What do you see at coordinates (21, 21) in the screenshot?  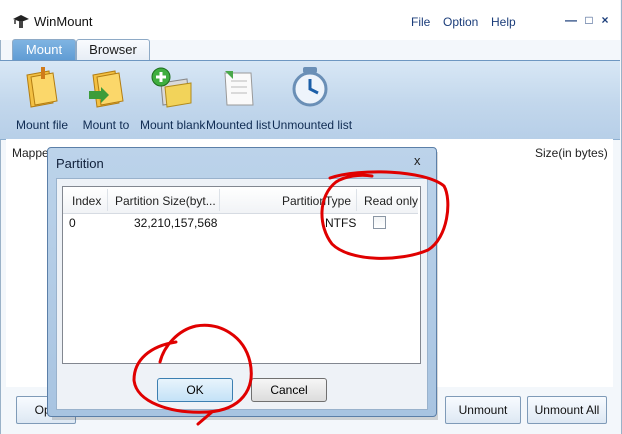 I see `app-logo-icon` at bounding box center [21, 21].